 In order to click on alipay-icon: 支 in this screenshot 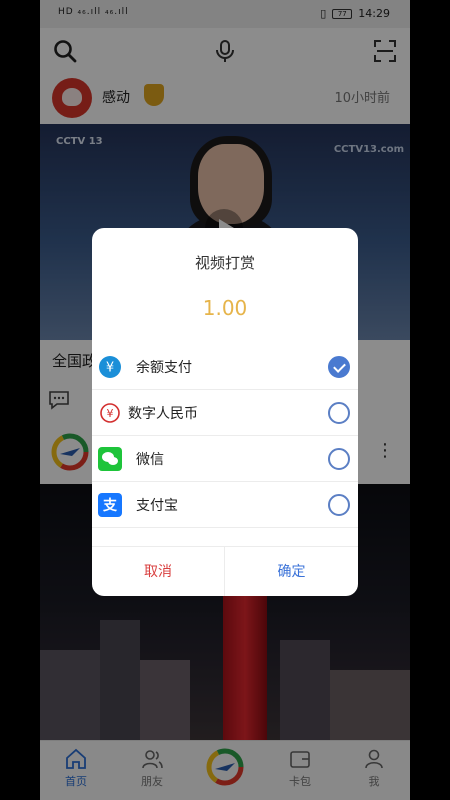, I will do `click(110, 505)`.